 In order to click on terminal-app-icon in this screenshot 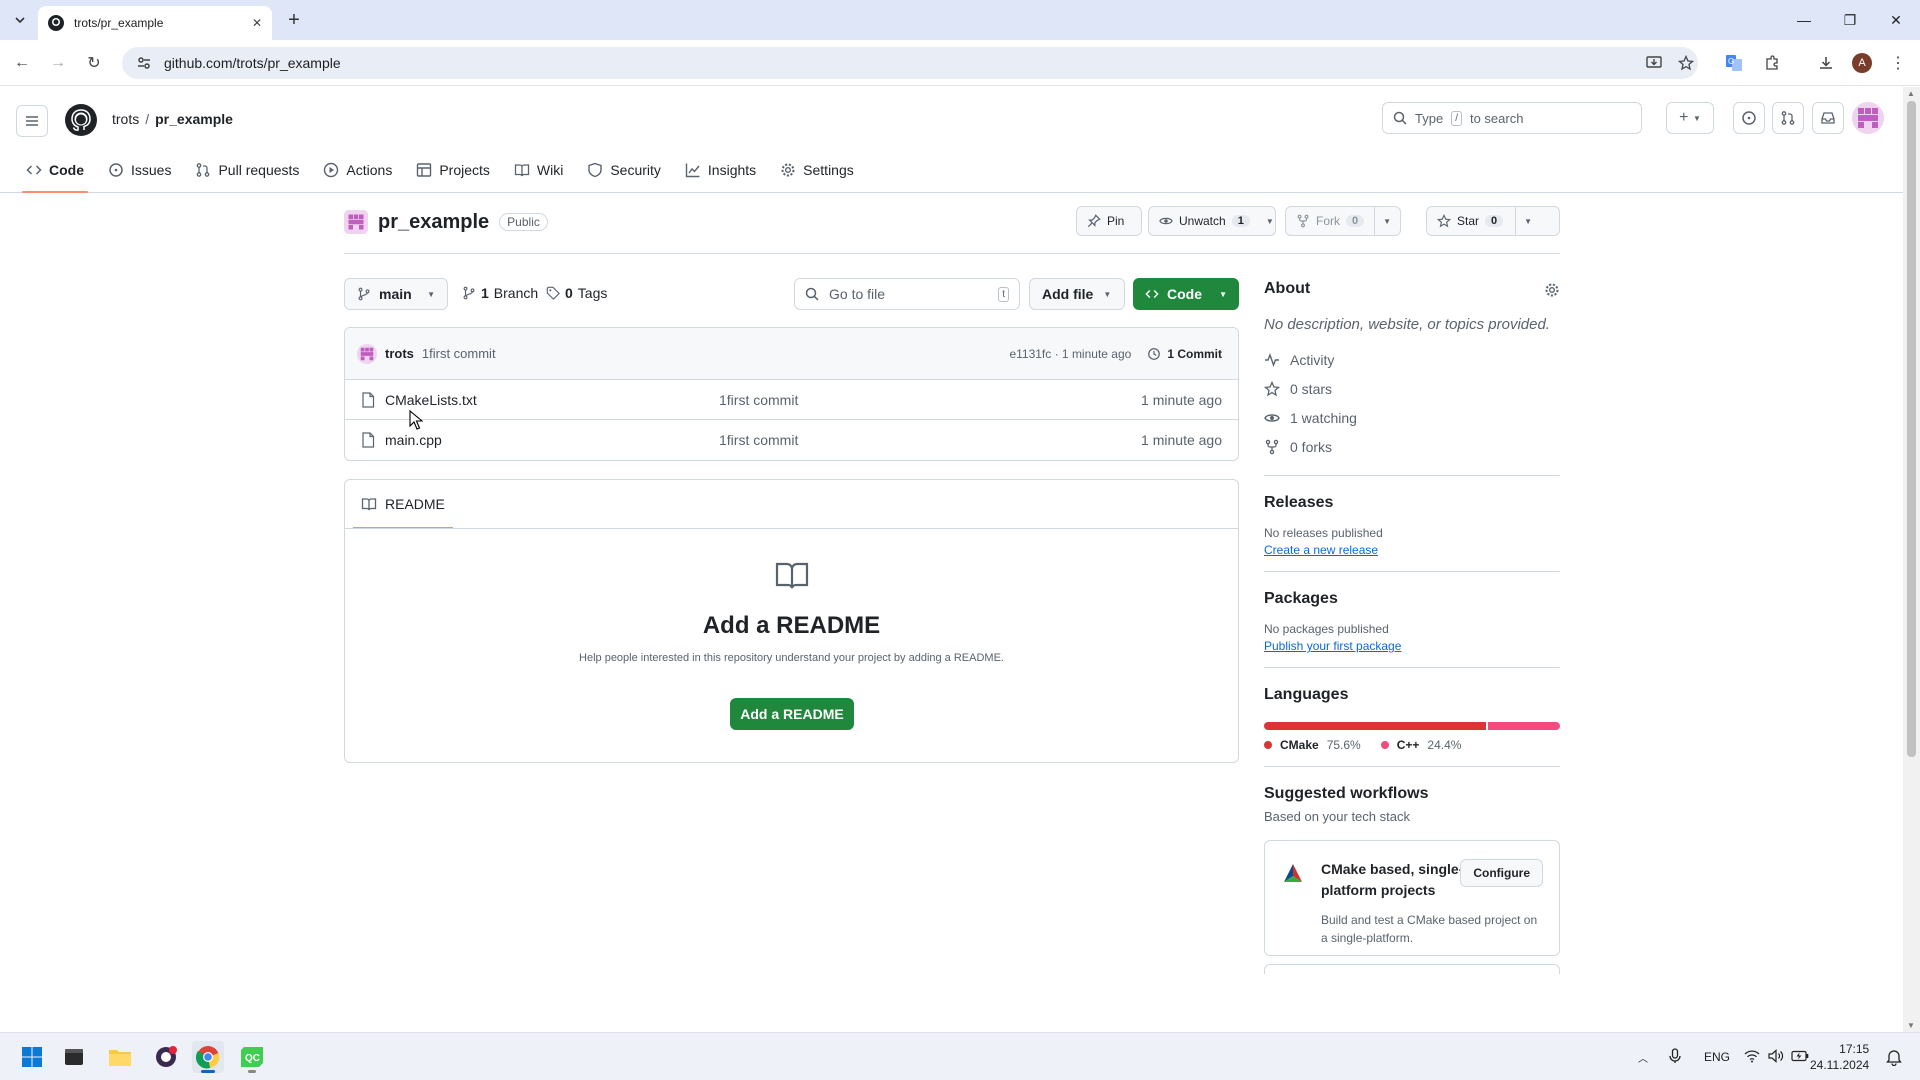, I will do `click(74, 1057)`.